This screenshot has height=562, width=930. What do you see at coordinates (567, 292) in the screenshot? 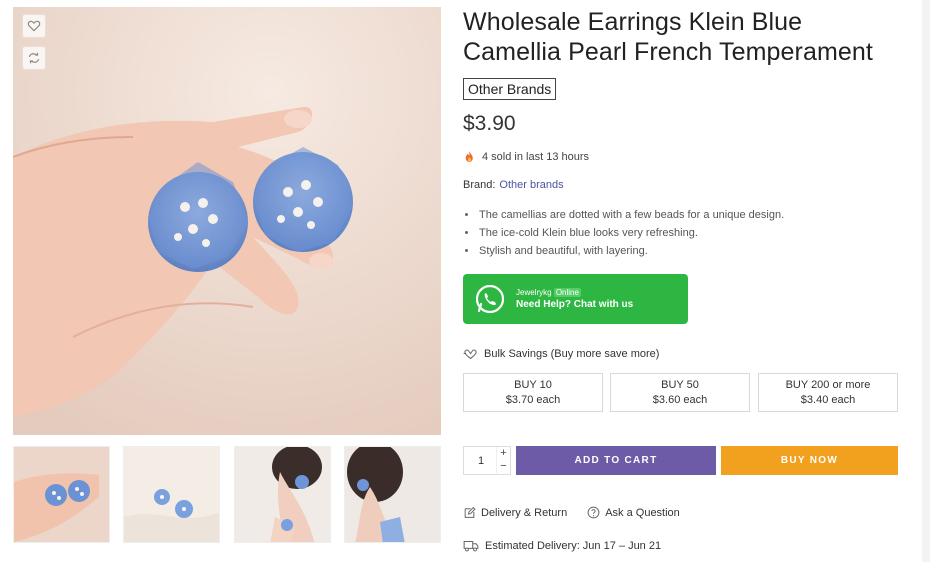
I see `online-status: Online` at bounding box center [567, 292].